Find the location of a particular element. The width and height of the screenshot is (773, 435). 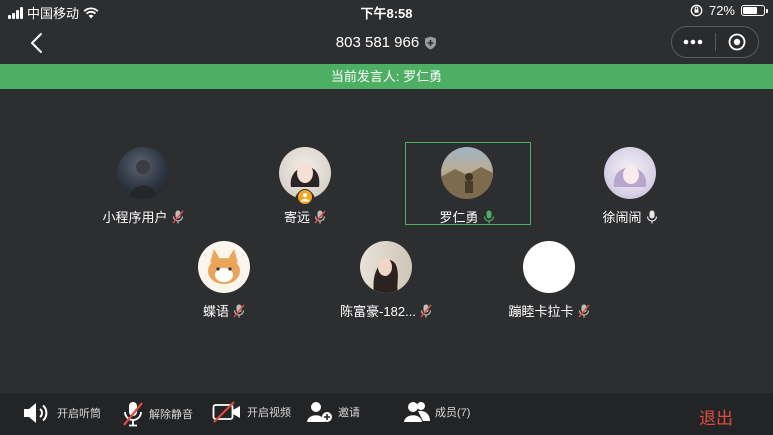

participant-name: 蹦睦卡拉卡 is located at coordinates (541, 311).